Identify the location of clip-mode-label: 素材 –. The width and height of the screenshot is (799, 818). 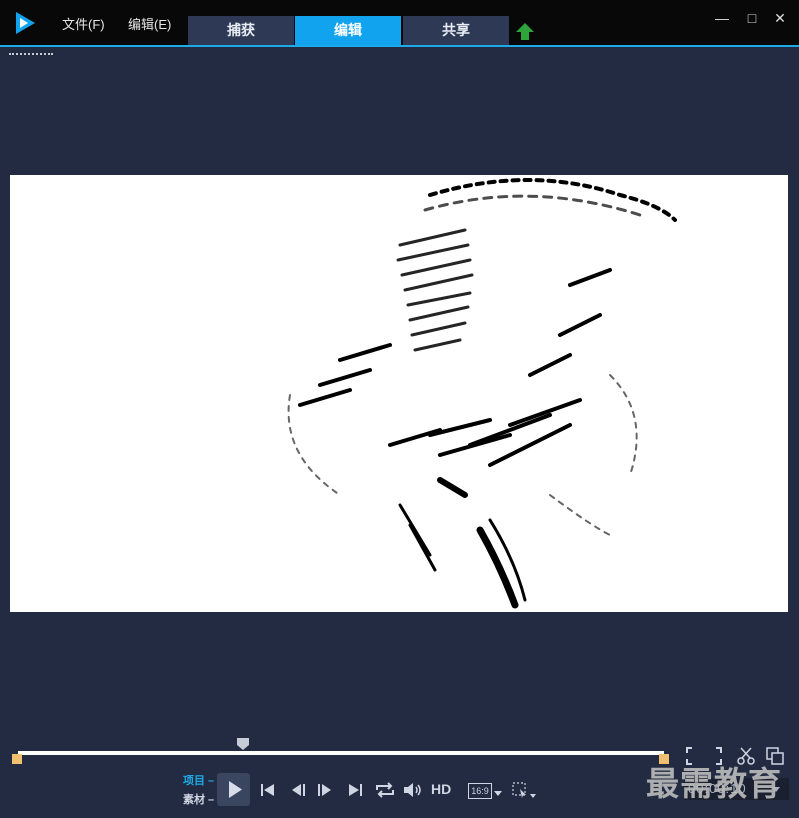
(198, 799).